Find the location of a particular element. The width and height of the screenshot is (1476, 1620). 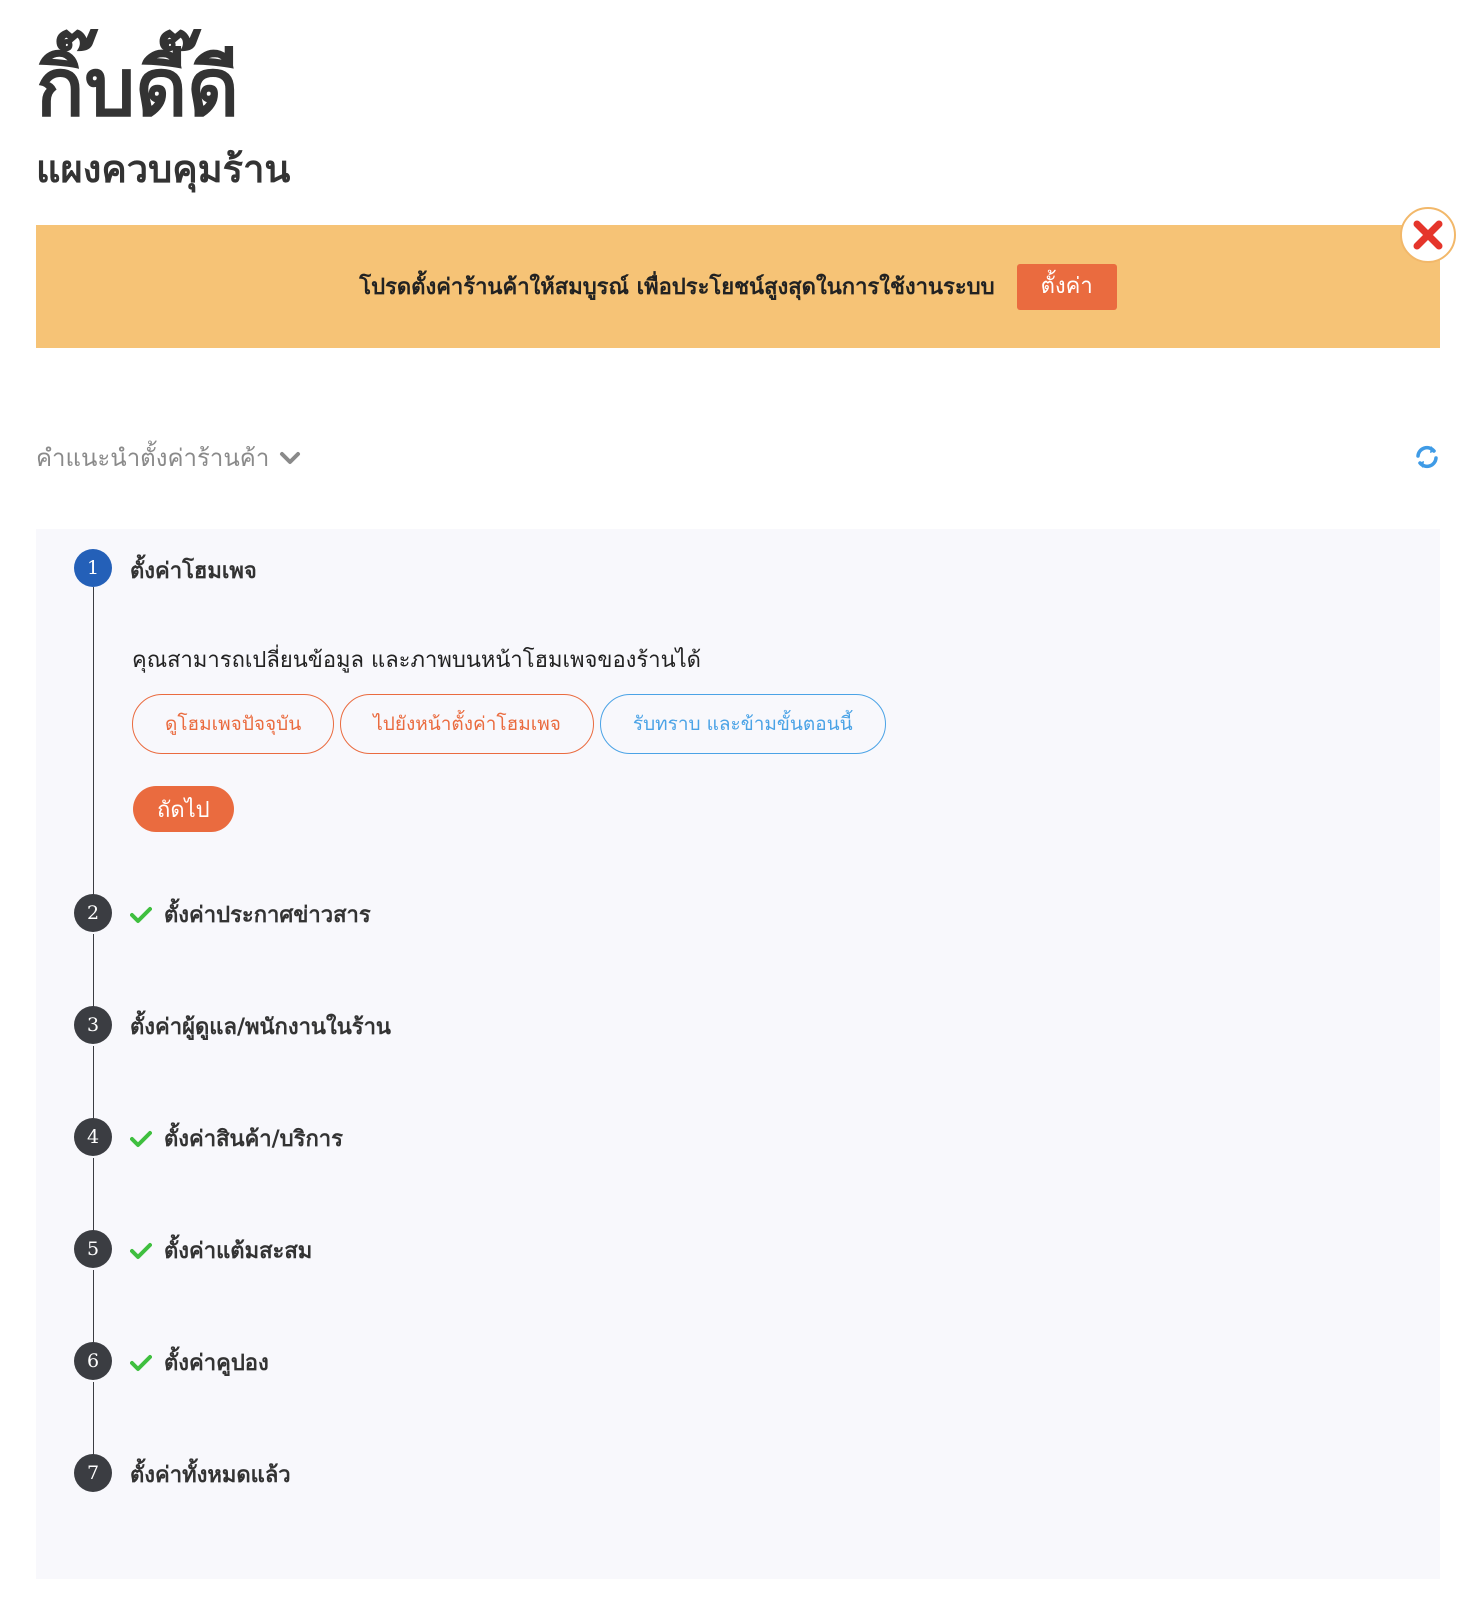

step-6-label: ตั้งค่าคูปอง is located at coordinates (216, 1363).